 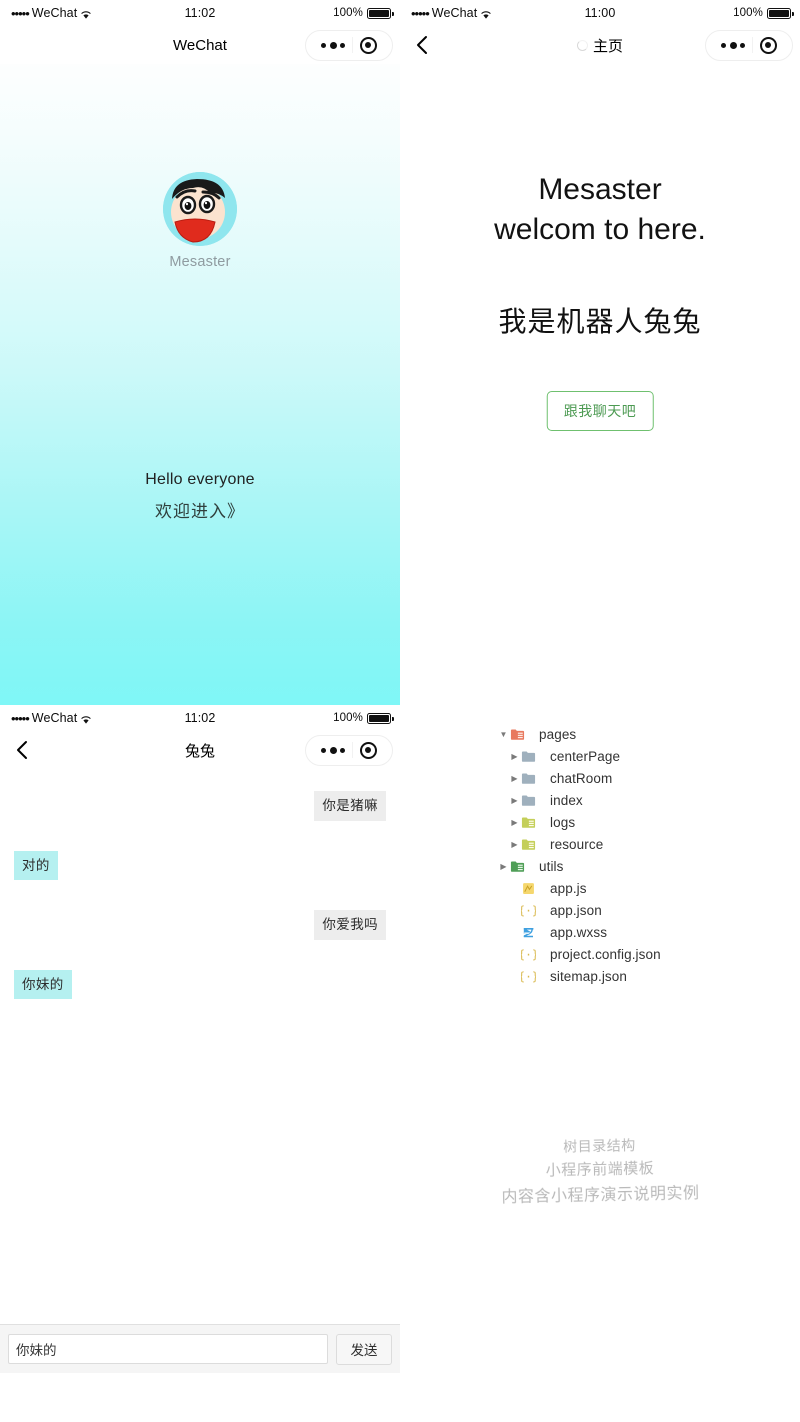 What do you see at coordinates (566, 800) in the screenshot?
I see `tree-node-label: index` at bounding box center [566, 800].